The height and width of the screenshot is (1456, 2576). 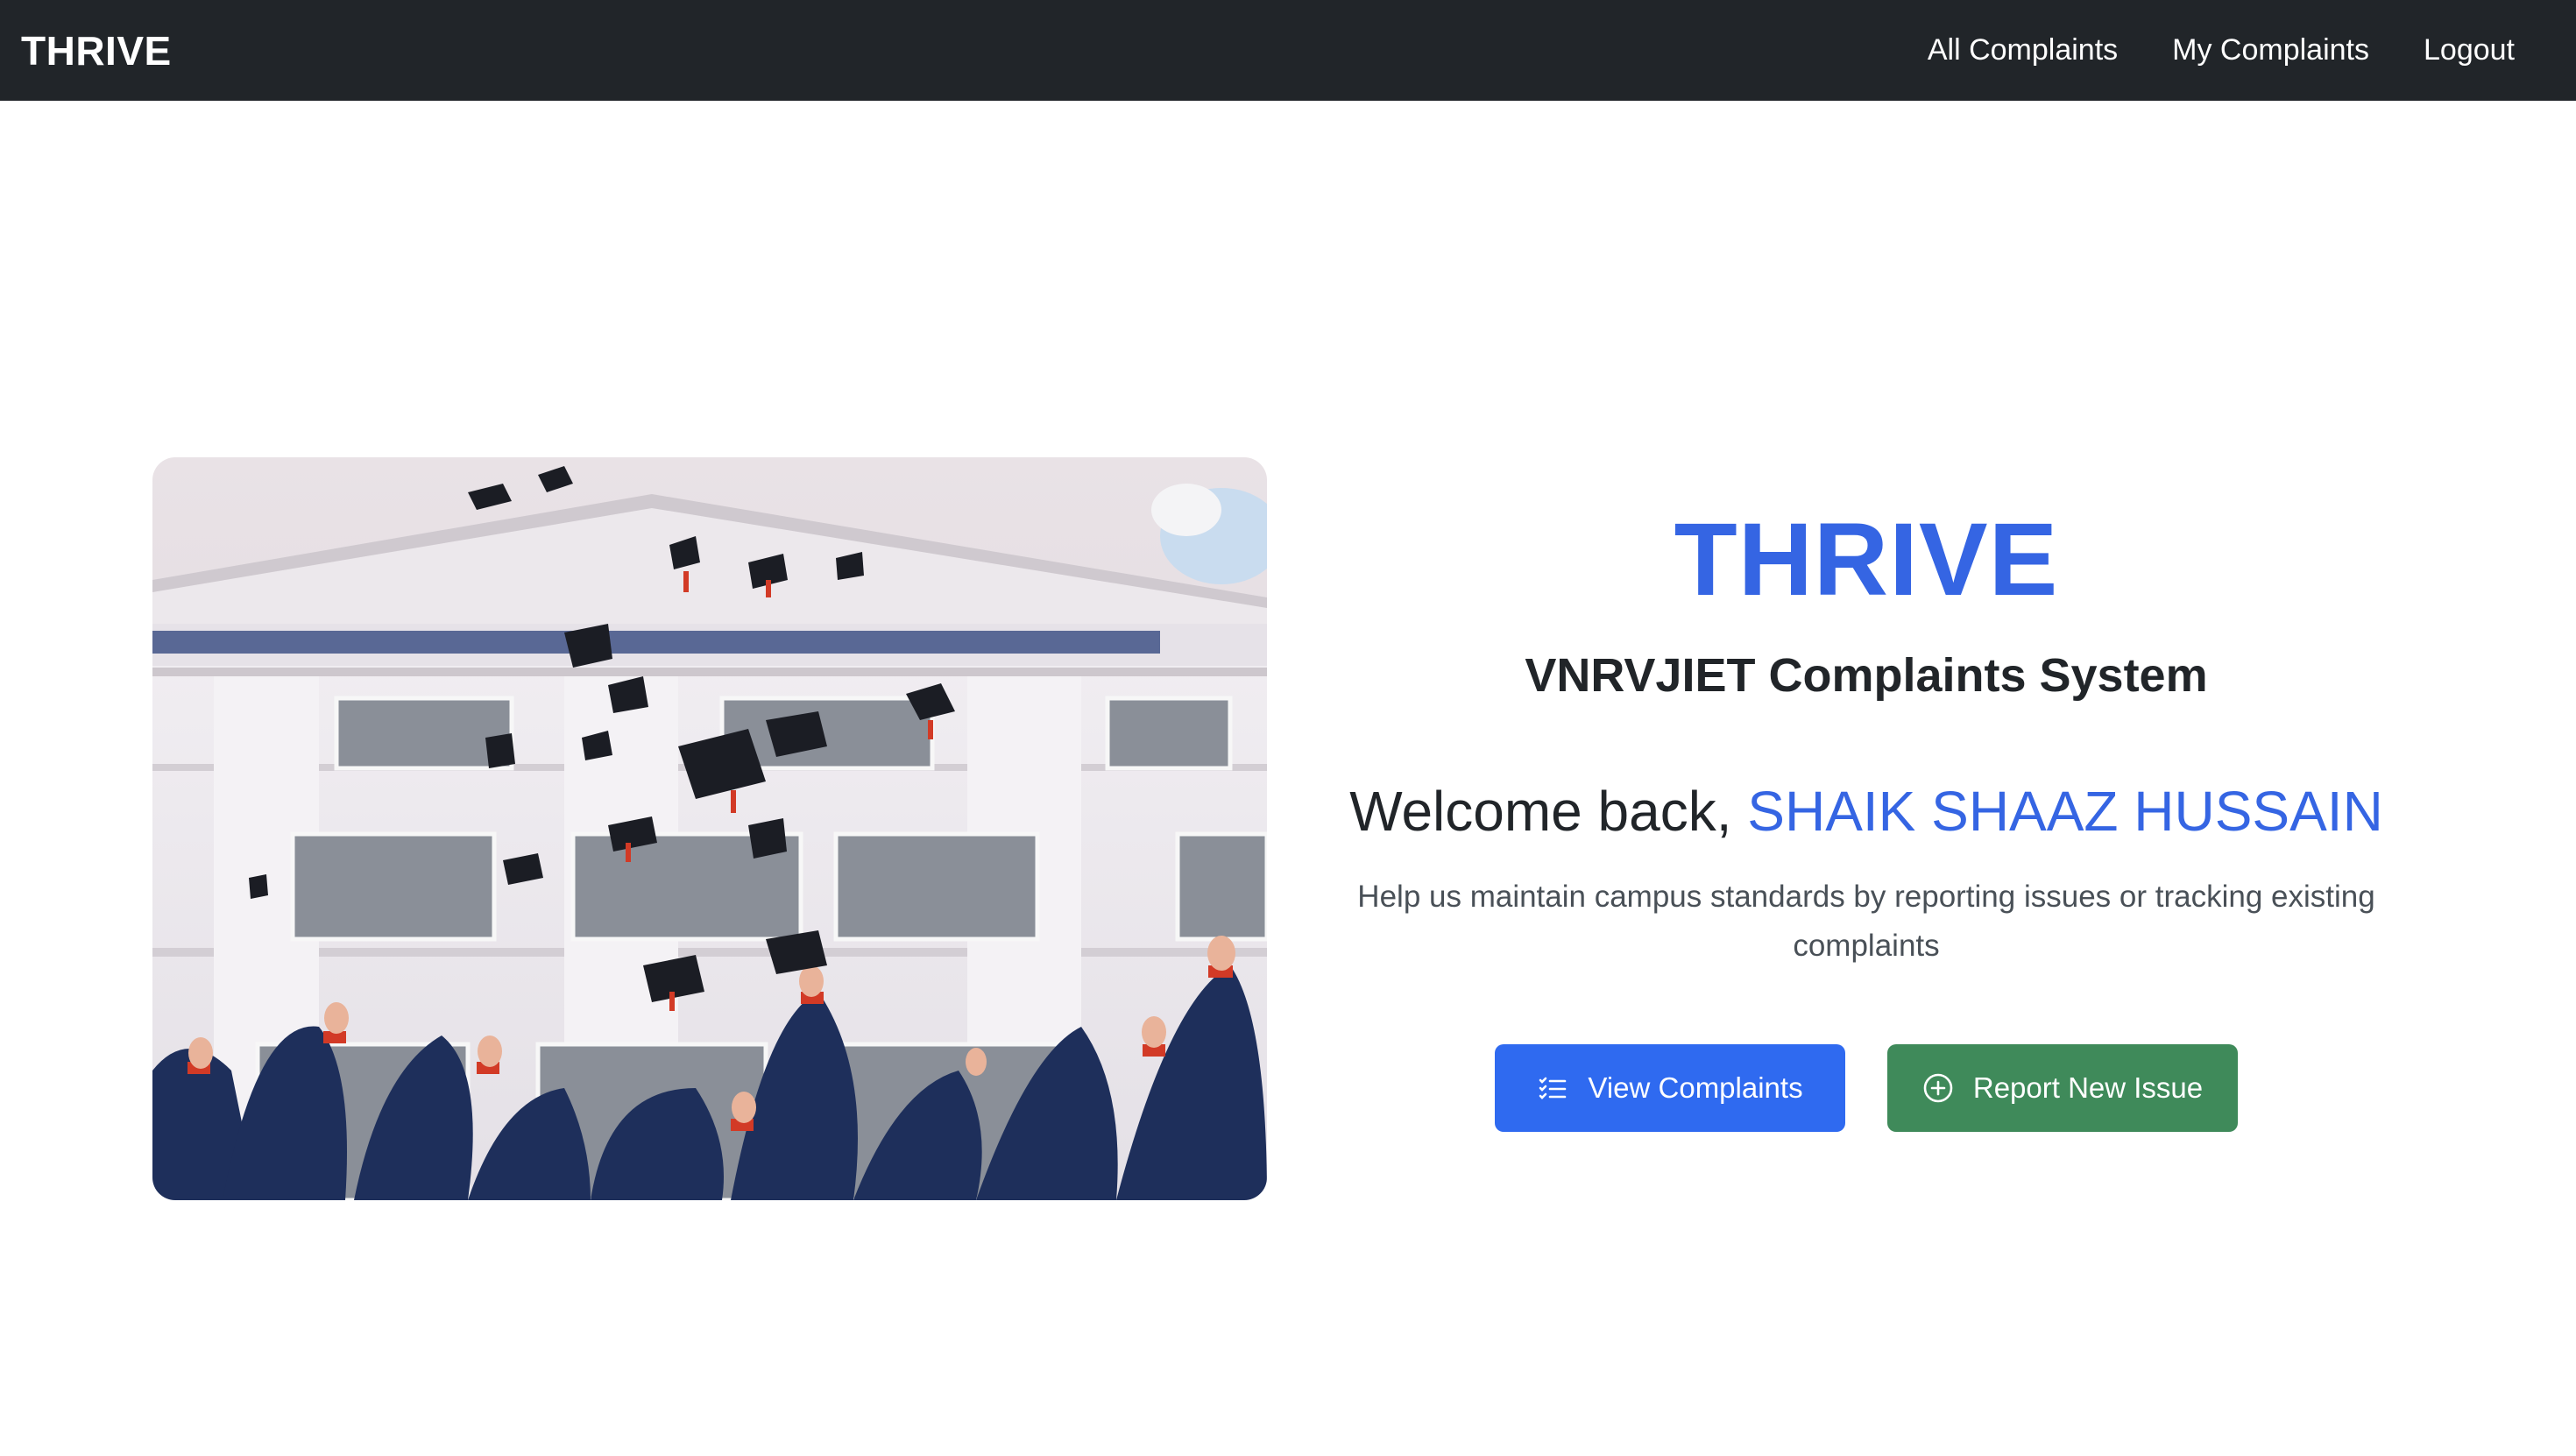 I want to click on welcome-prefix: Welcome back,, so click(x=1540, y=812).